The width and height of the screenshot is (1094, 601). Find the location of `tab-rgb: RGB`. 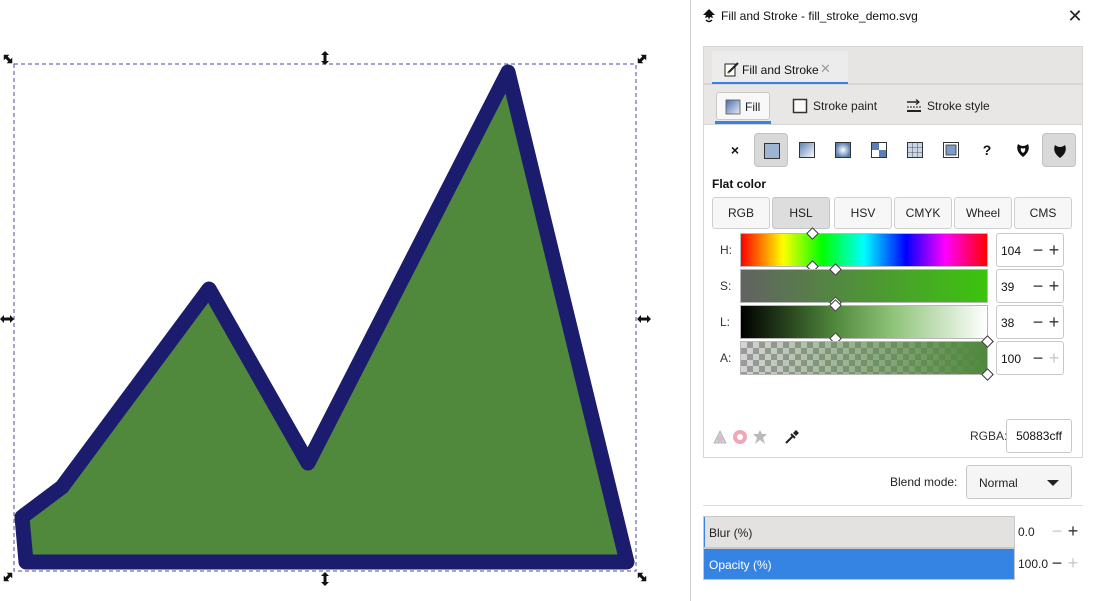

tab-rgb: RGB is located at coordinates (741, 213).